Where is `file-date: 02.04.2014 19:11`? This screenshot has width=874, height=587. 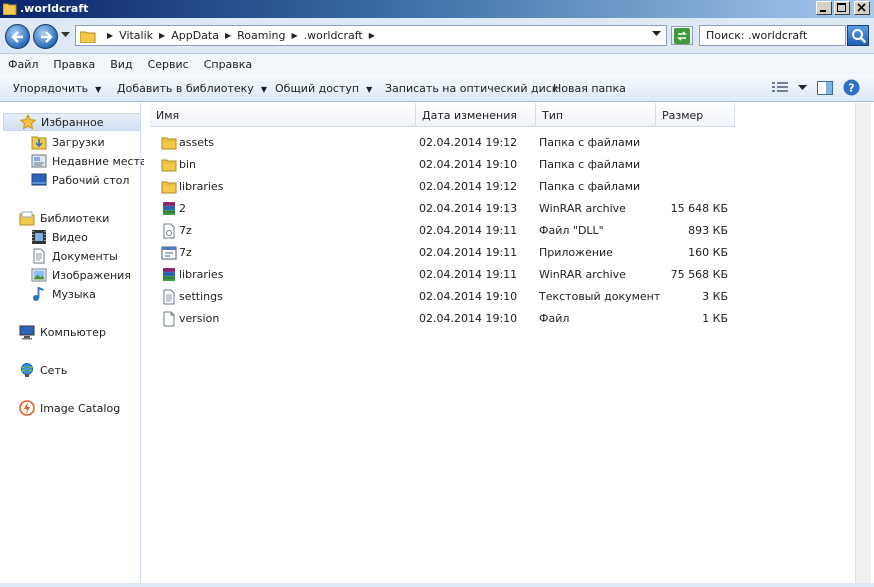 file-date: 02.04.2014 19:11 is located at coordinates (468, 274).